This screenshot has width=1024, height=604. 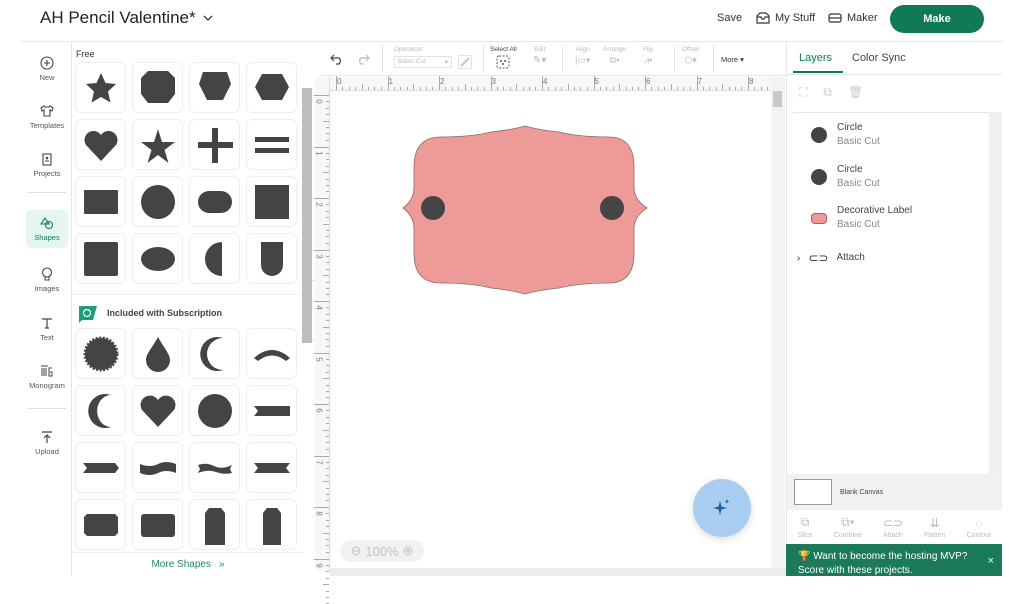 I want to click on shape-rounded-rectangle, so click(x=214, y=201).